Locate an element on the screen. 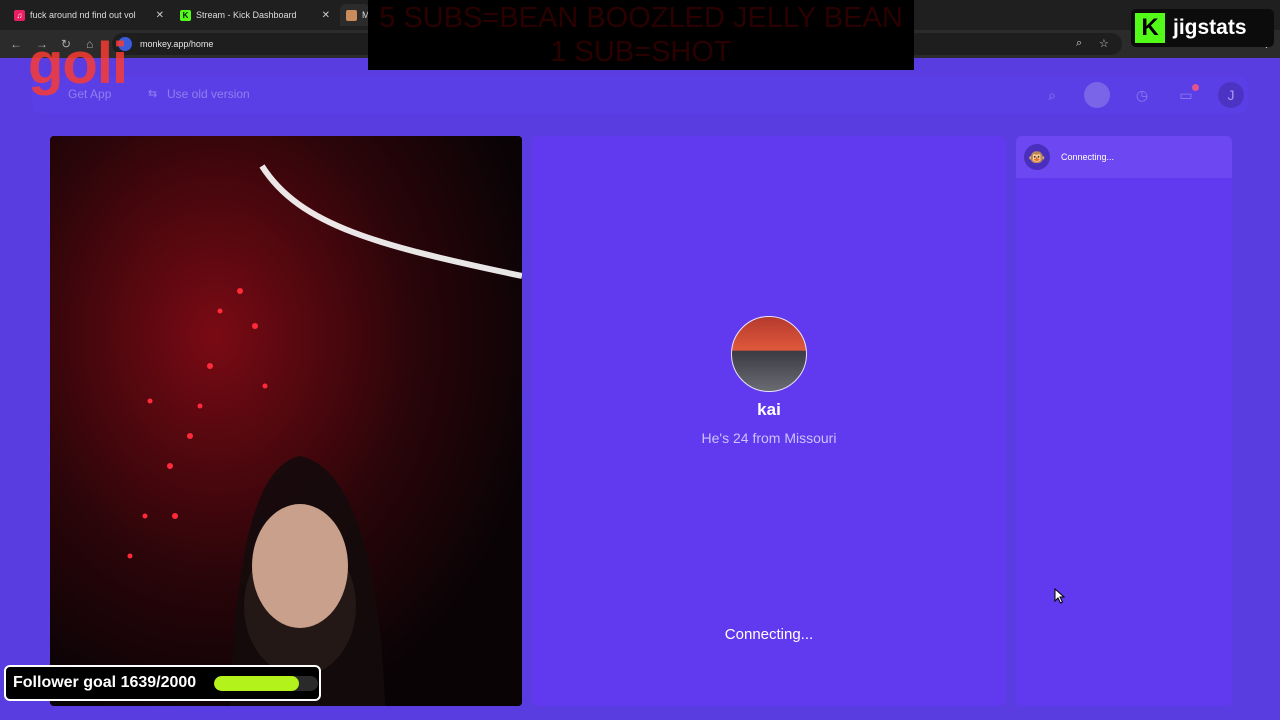 This screenshot has width=1280, height=720. follower-goal-progress is located at coordinates (266, 683).